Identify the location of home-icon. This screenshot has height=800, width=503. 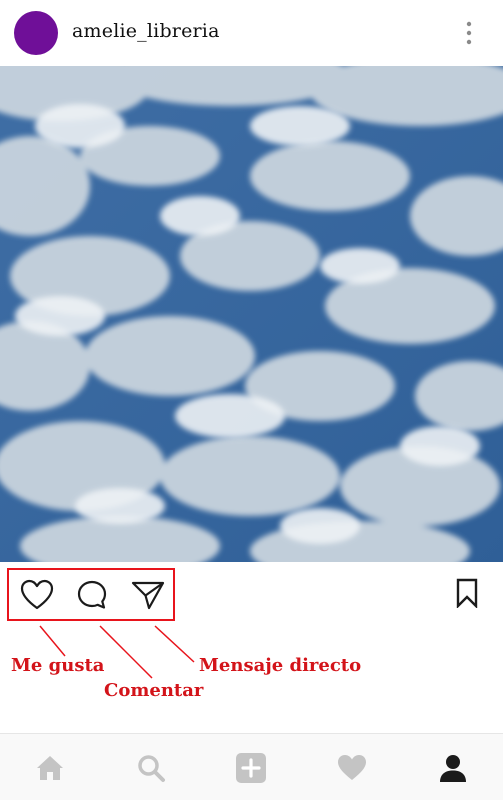
(50, 768).